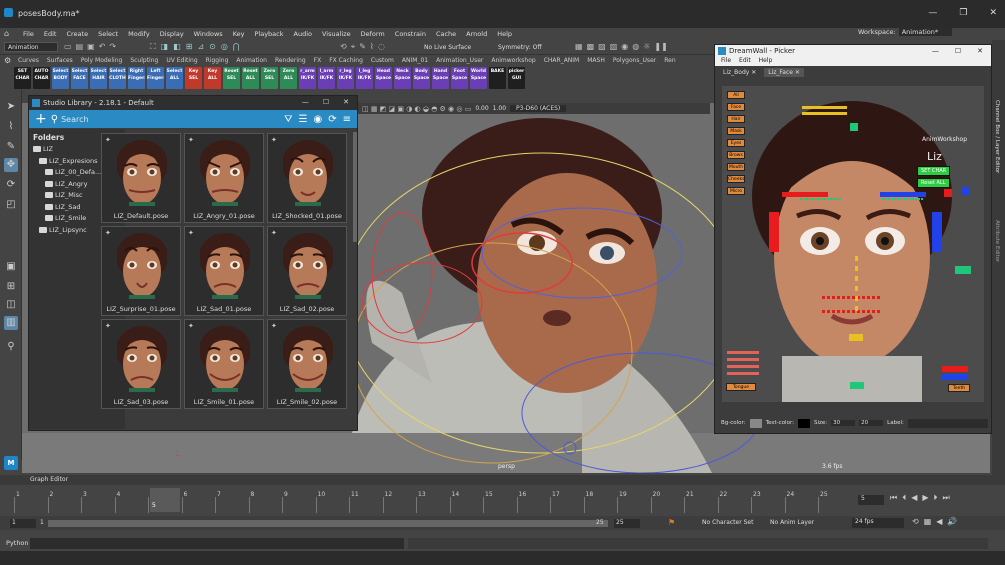  Describe the element at coordinates (871, 423) in the screenshot. I see `size-height-field: 20` at that location.